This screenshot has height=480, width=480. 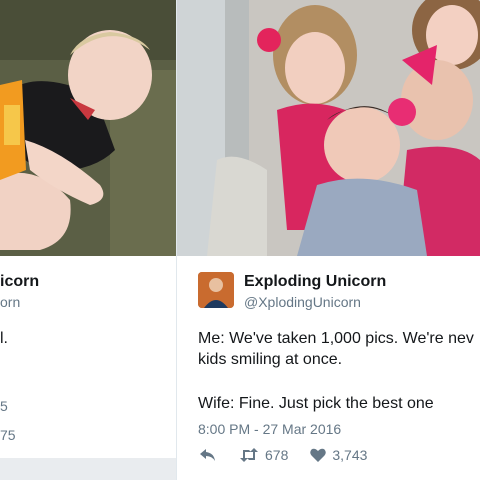 I want to click on reply-icon, so click(x=208, y=455).